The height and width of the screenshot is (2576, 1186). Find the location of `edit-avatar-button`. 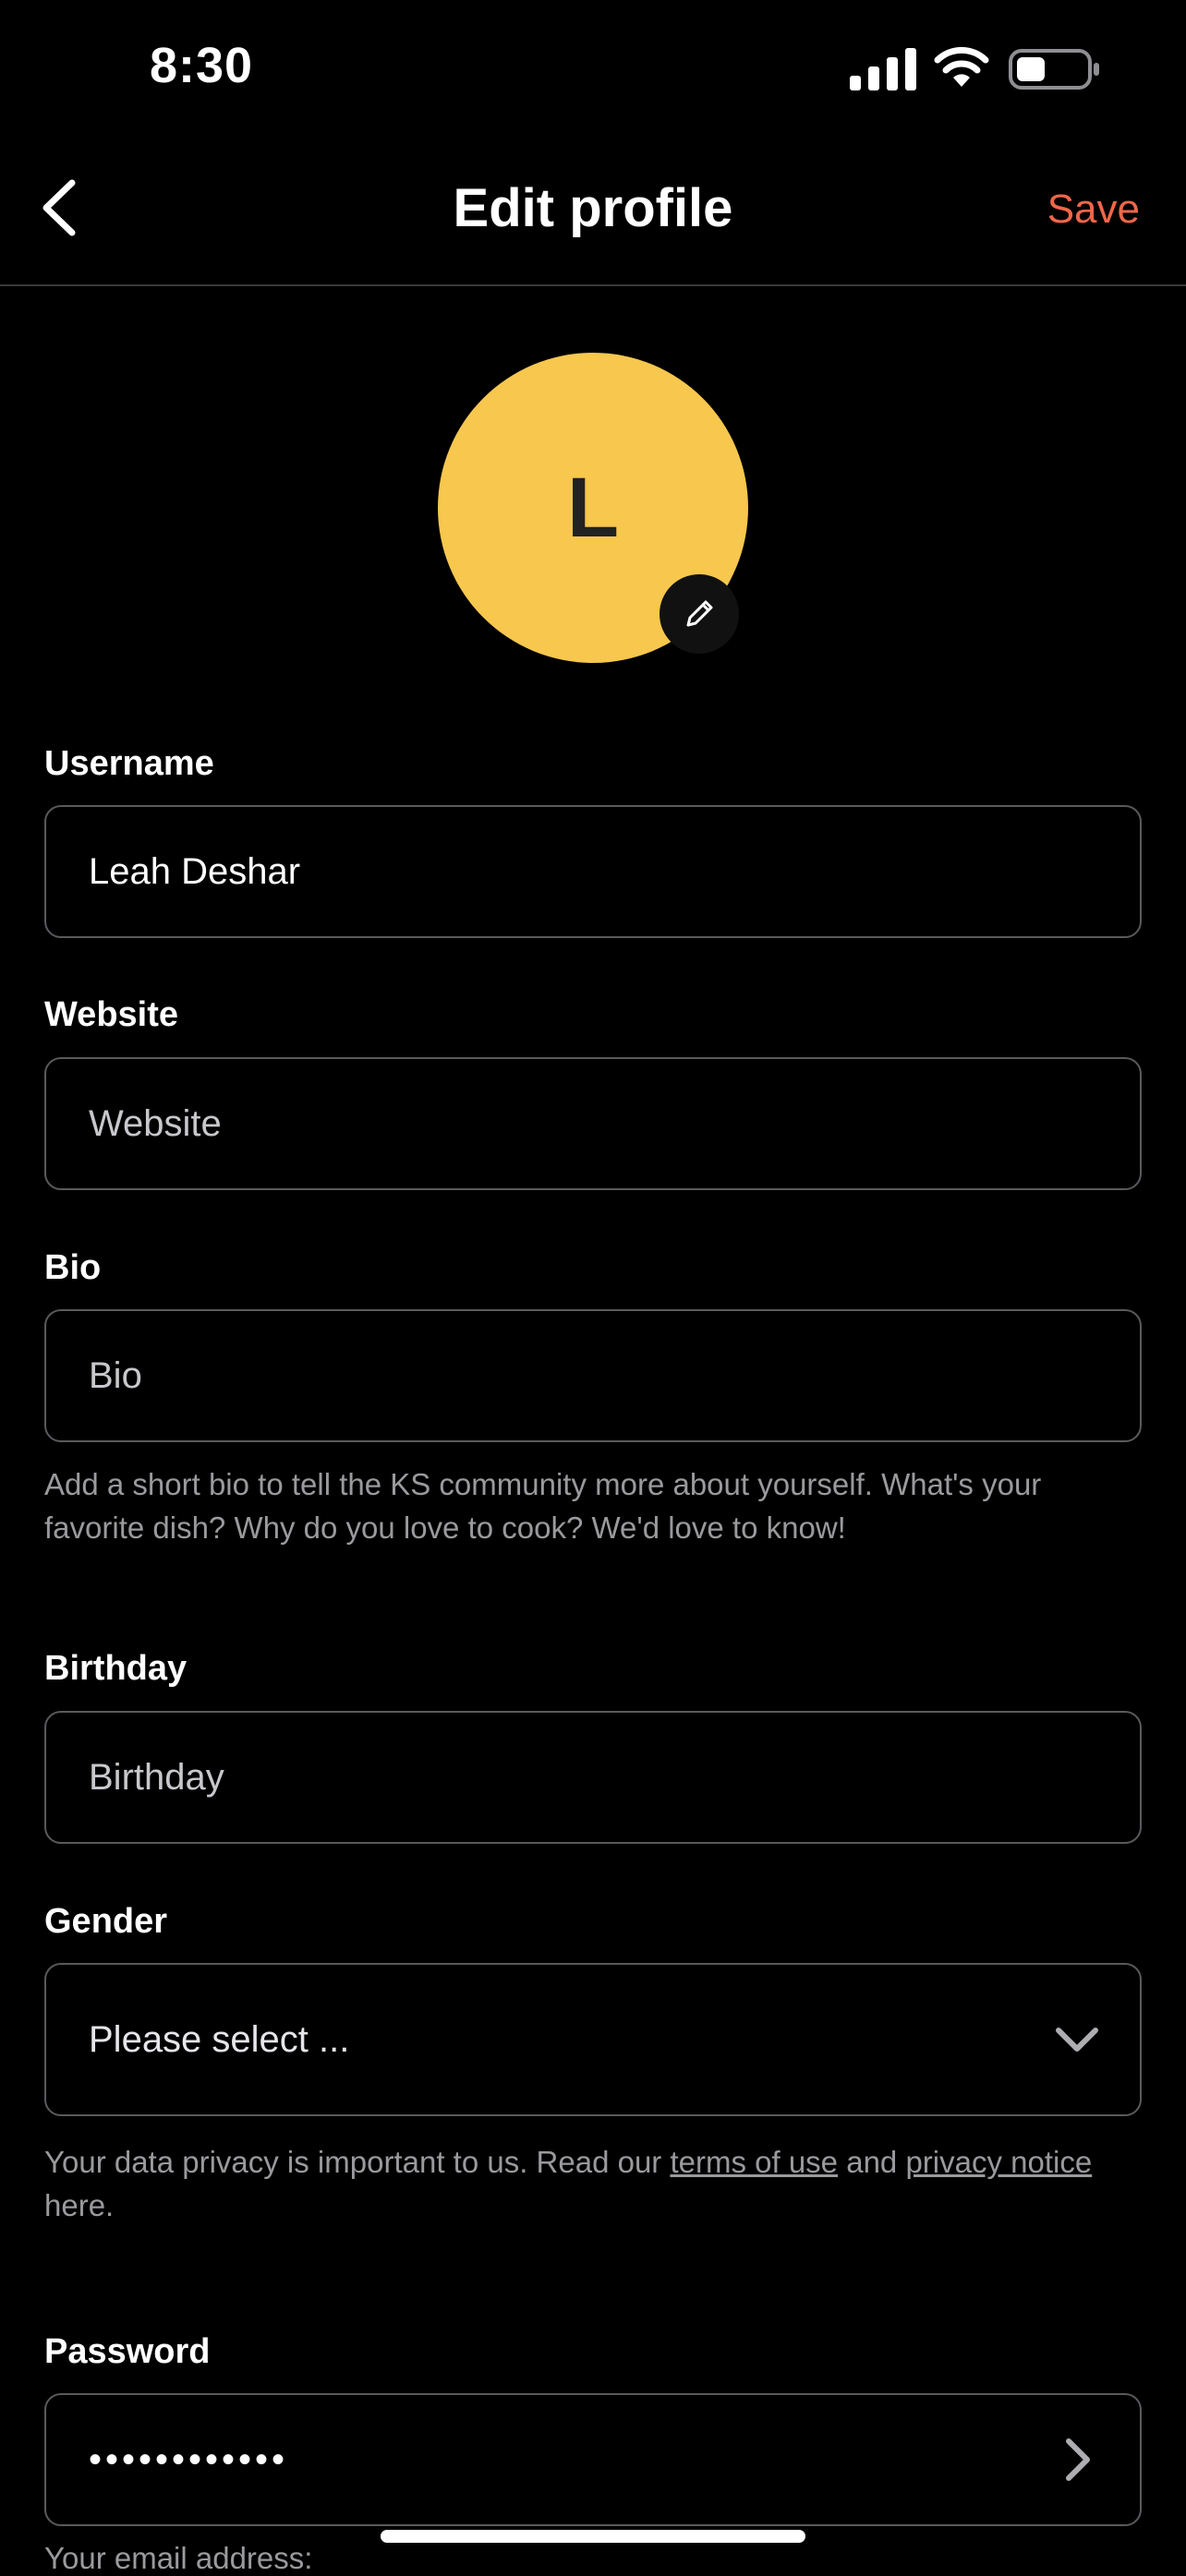

edit-avatar-button is located at coordinates (700, 614).